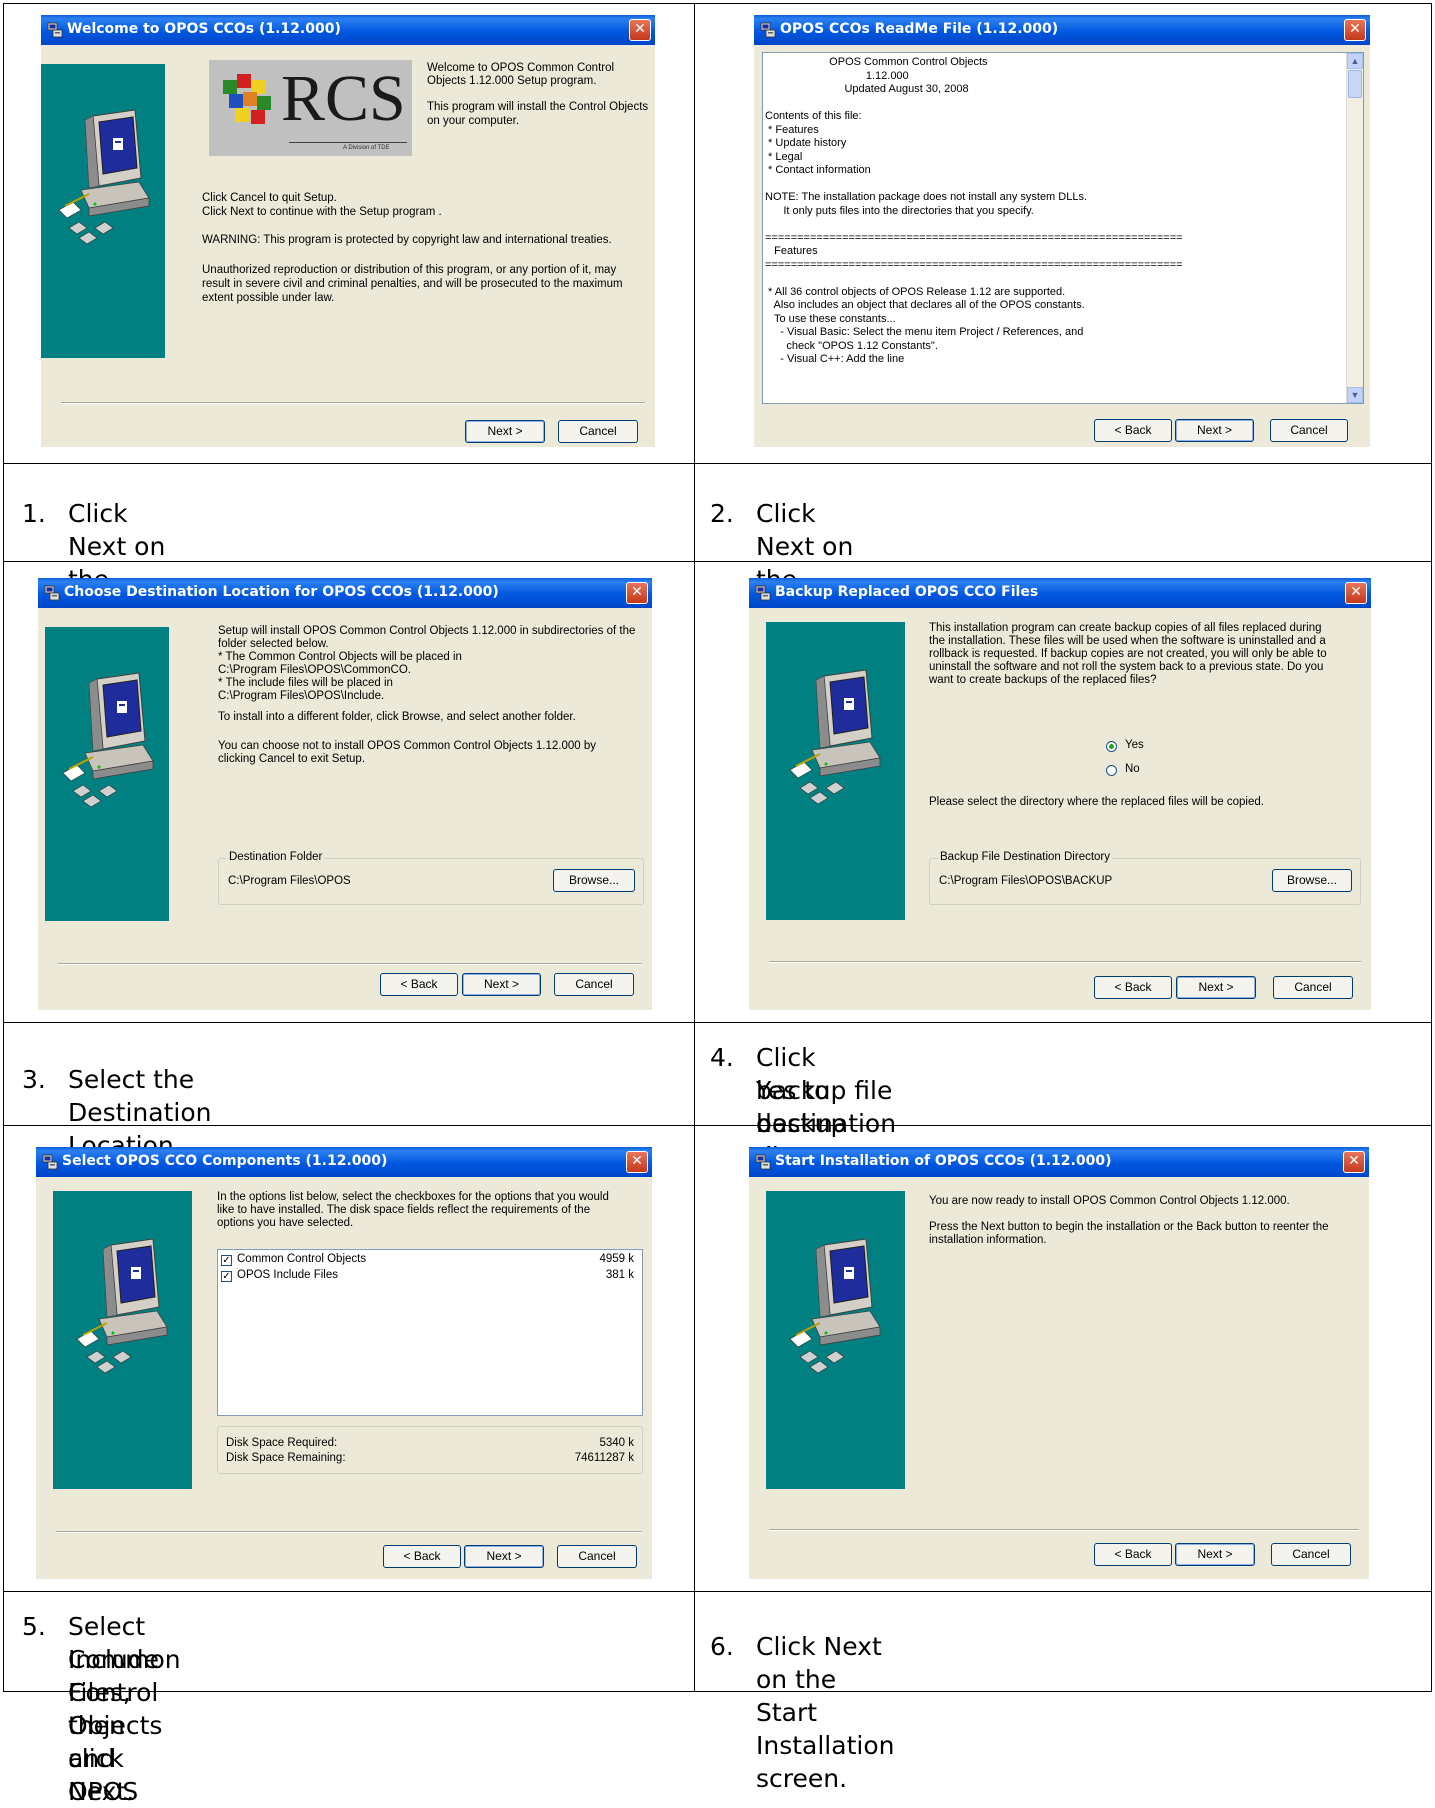 The image size is (1435, 1808). I want to click on logo-subtext: A Division of TDE, so click(366, 148).